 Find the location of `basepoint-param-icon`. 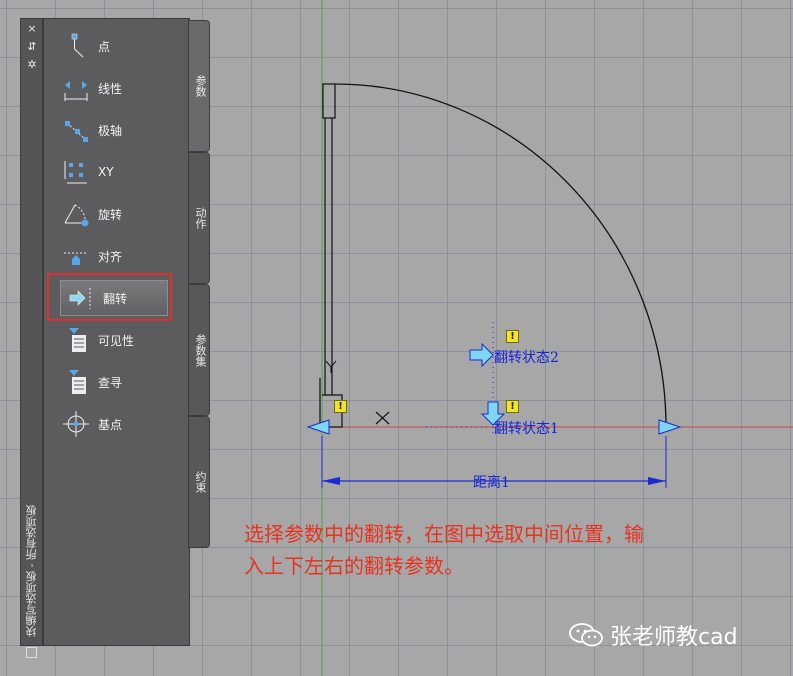

basepoint-param-icon is located at coordinates (76, 424).